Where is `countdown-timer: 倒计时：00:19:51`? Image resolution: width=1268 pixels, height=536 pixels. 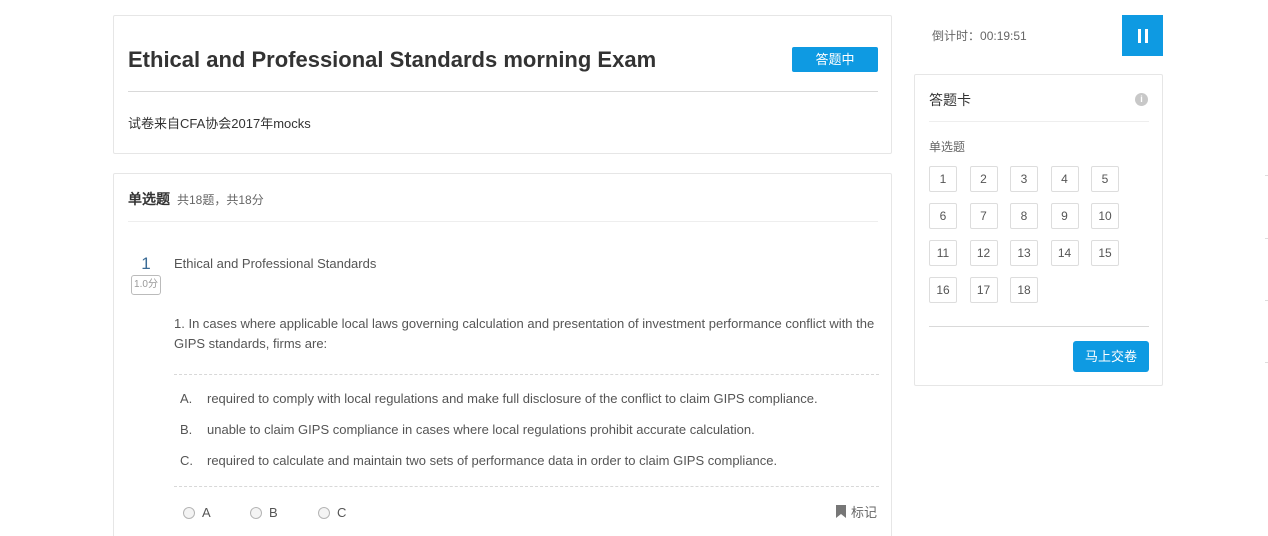
countdown-timer: 倒计时：00:19:51 is located at coordinates (979, 35).